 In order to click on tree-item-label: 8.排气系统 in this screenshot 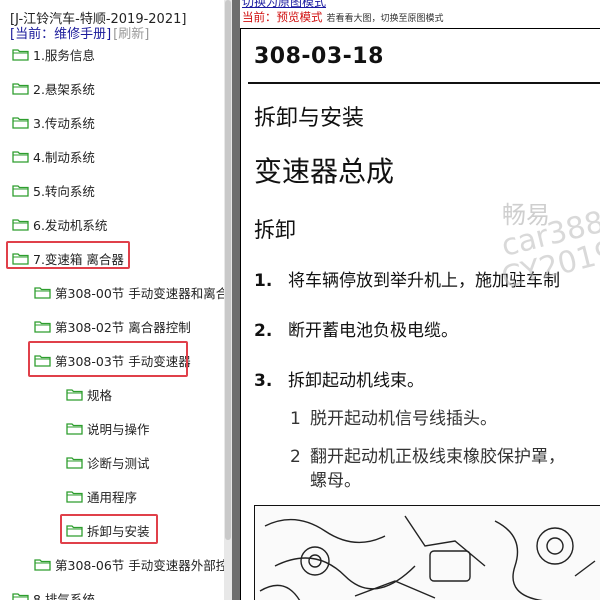, I will do `click(64, 595)`.